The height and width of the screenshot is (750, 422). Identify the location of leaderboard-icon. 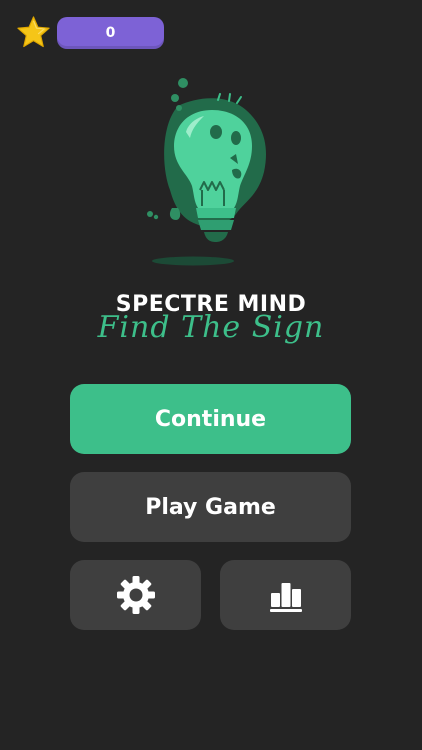
(285, 597).